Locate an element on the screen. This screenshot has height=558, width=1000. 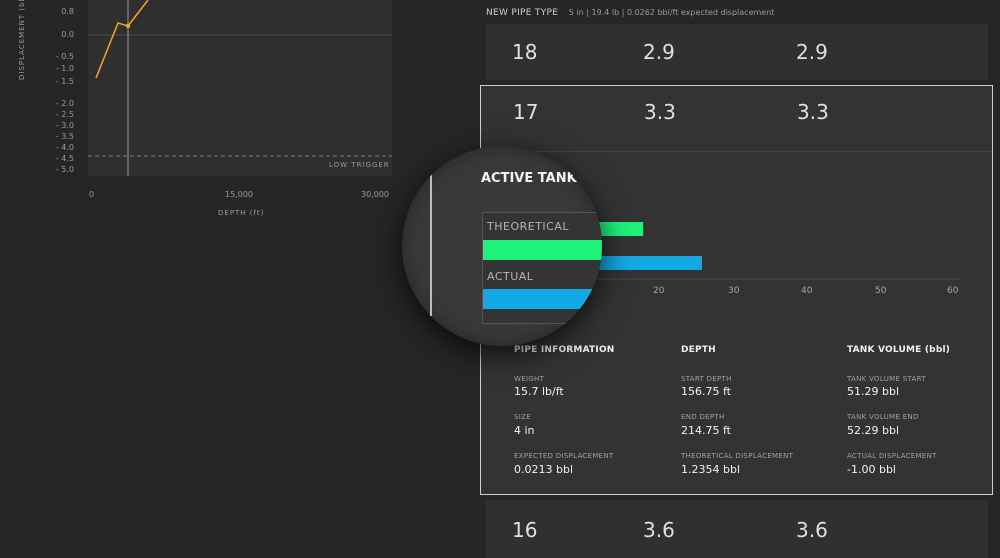
weight-label: WEIGHT is located at coordinates (529, 379).